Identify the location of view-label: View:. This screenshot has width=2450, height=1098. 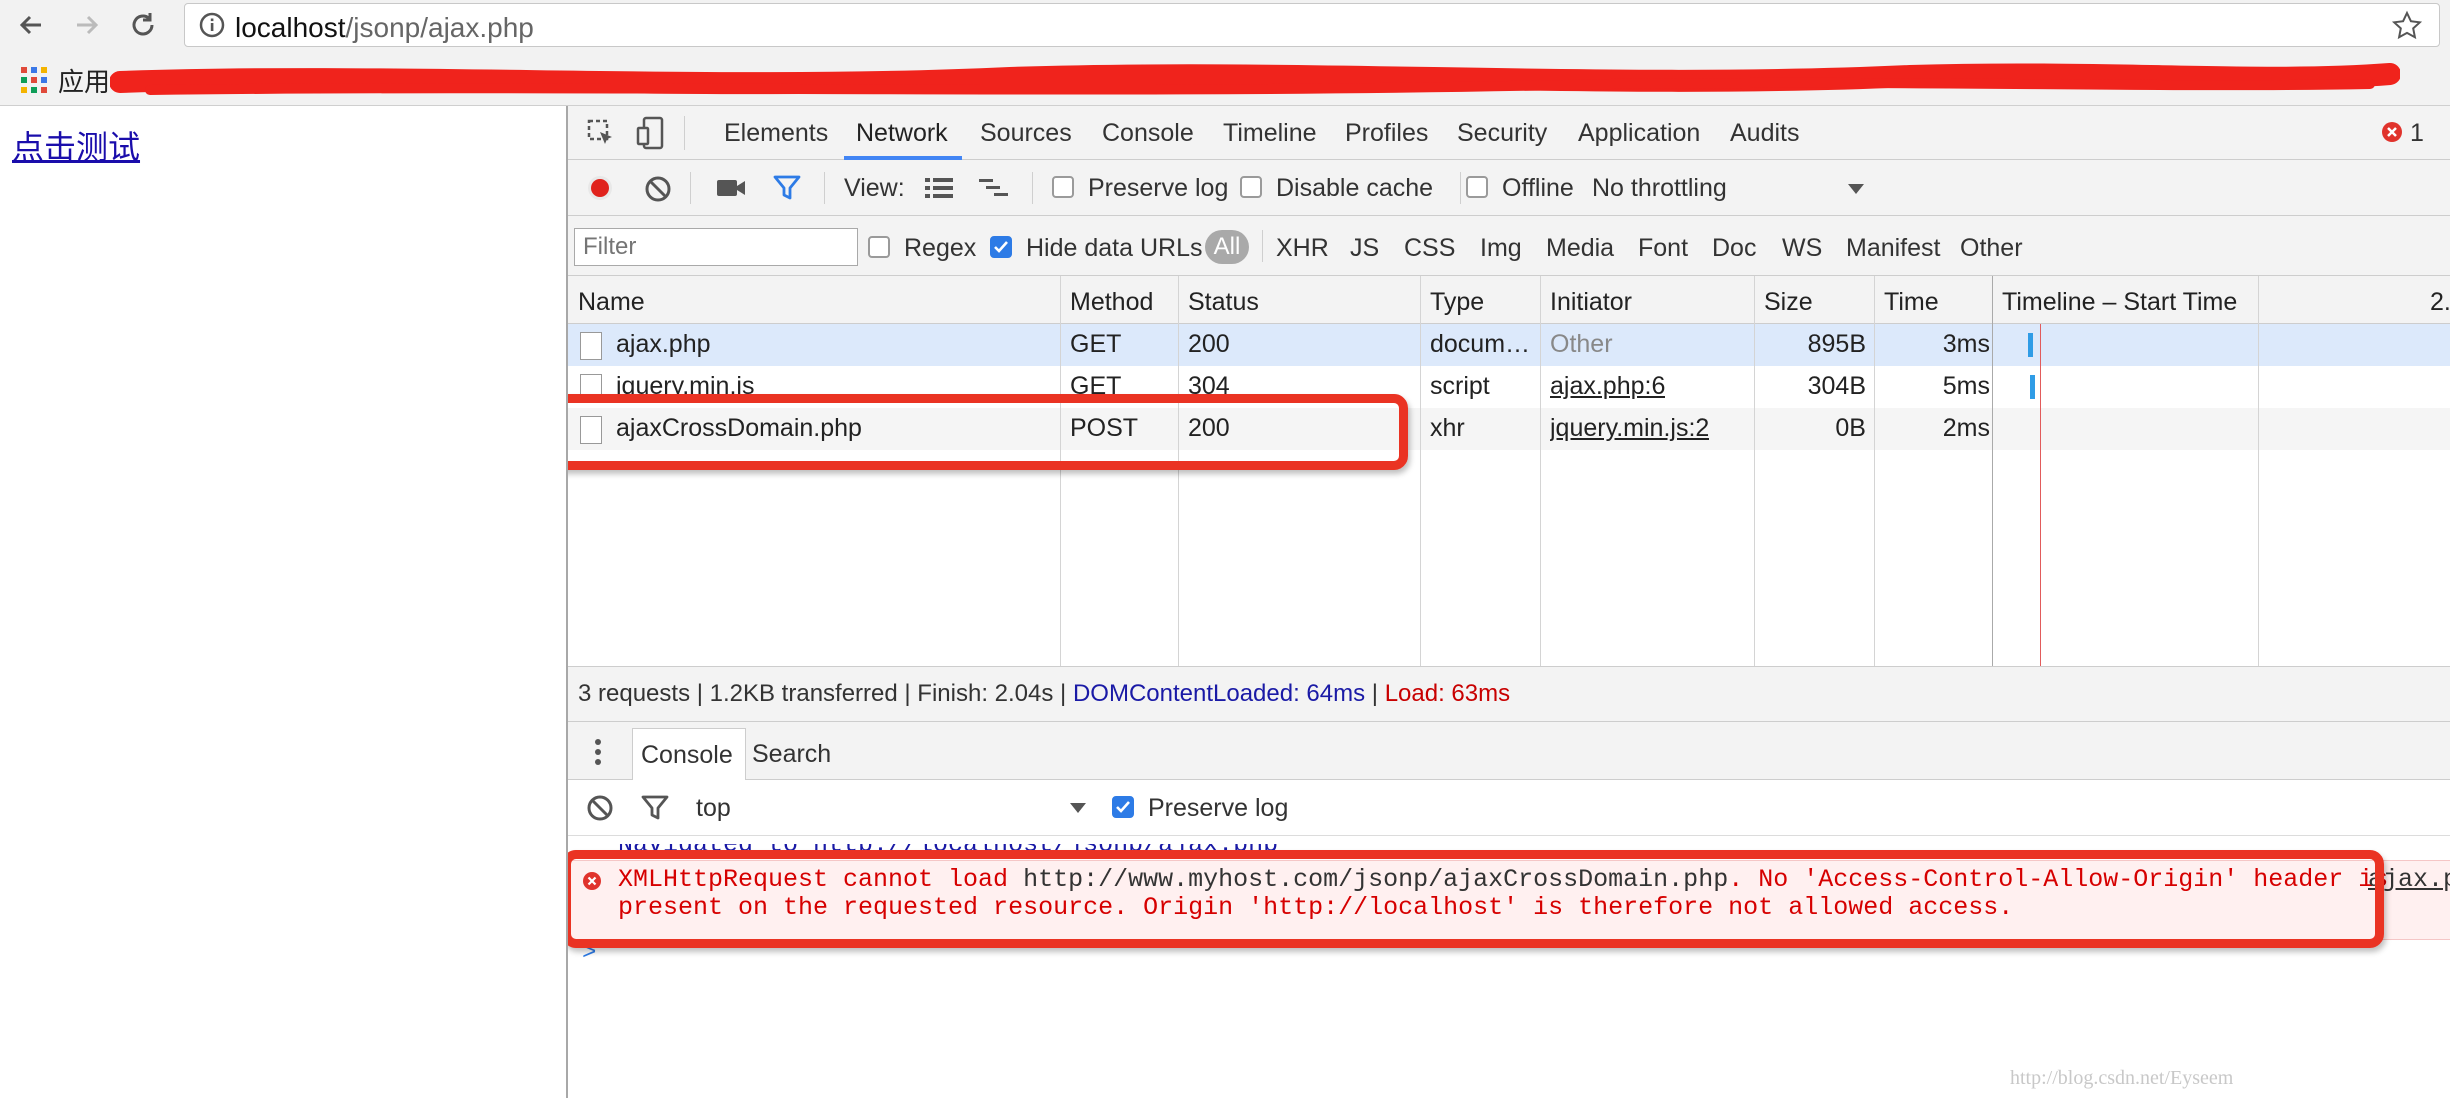
(874, 188).